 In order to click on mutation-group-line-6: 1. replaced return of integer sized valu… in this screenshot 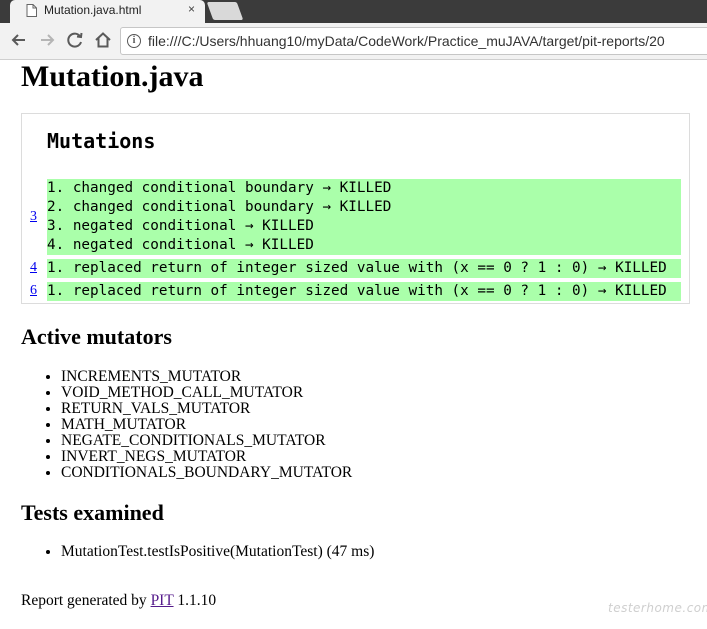, I will do `click(364, 291)`.